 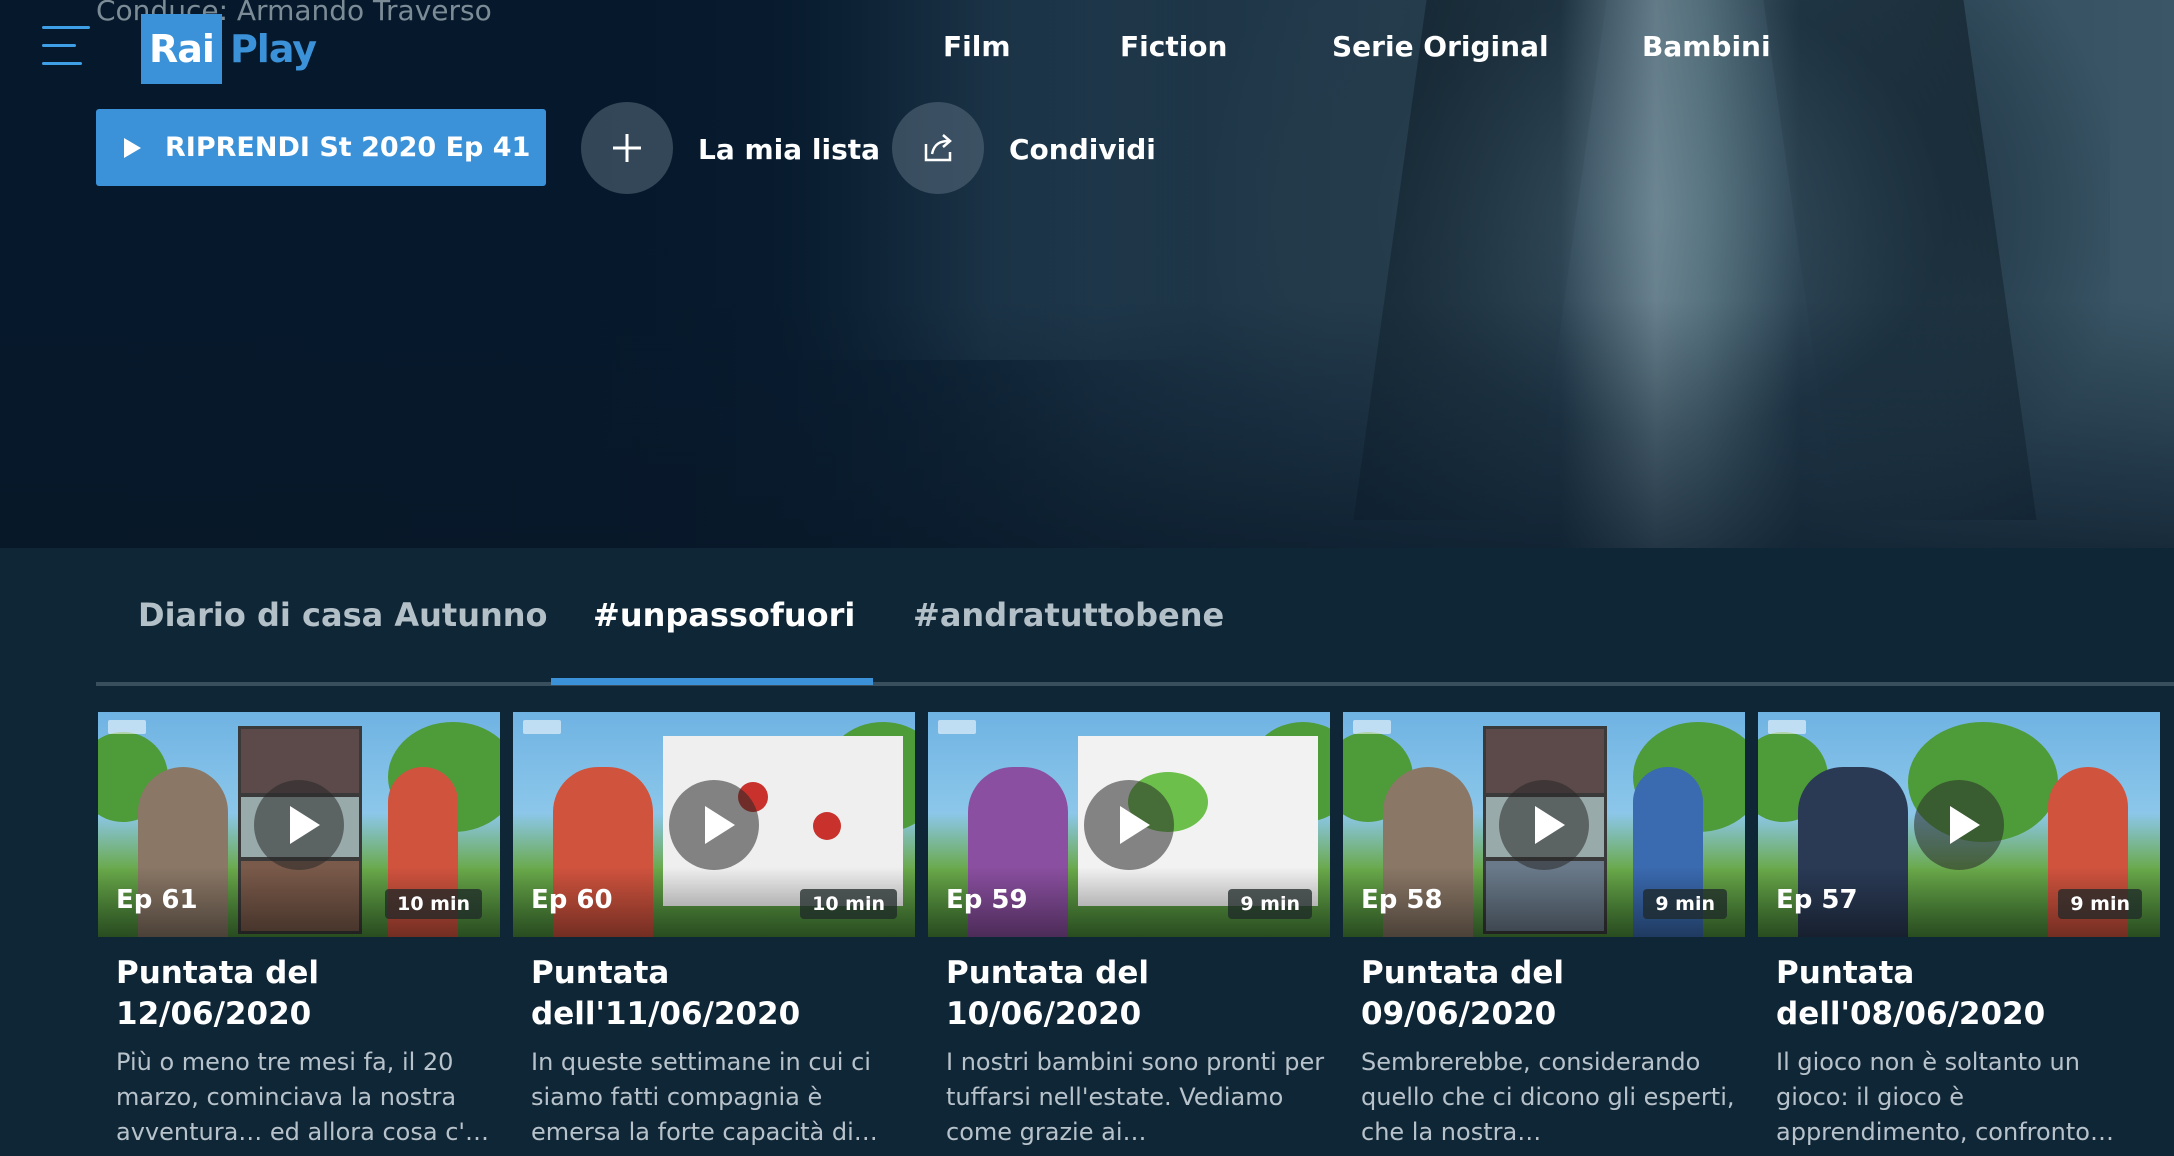 What do you see at coordinates (348, 147) in the screenshot?
I see `resume-label: RIPRENDI St 2020 Ep 41` at bounding box center [348, 147].